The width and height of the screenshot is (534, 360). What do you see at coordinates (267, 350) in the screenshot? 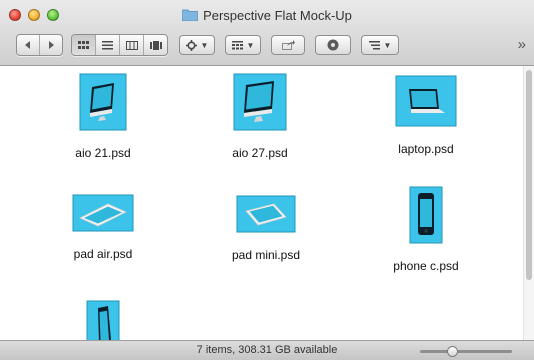
I see `status-bar: 7 items, 308.31 GB available` at bounding box center [267, 350].